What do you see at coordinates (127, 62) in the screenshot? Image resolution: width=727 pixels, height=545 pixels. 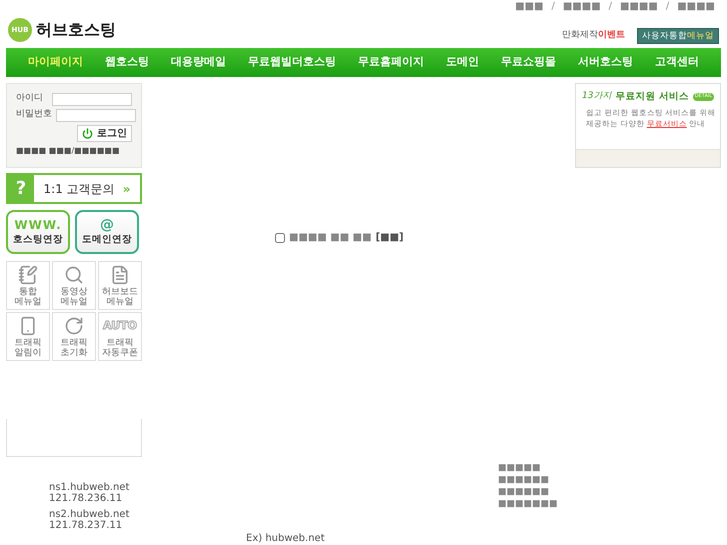 I see `nav-tab: 웹호스팅` at bounding box center [127, 62].